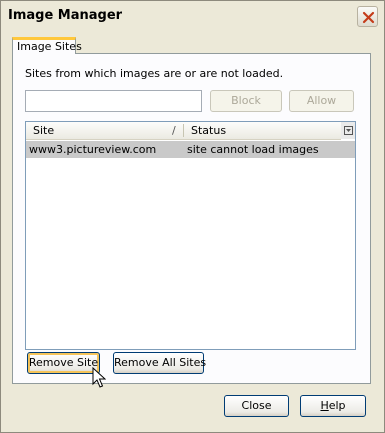  Describe the element at coordinates (43, 130) in the screenshot. I see `column-header-site: Site` at that location.